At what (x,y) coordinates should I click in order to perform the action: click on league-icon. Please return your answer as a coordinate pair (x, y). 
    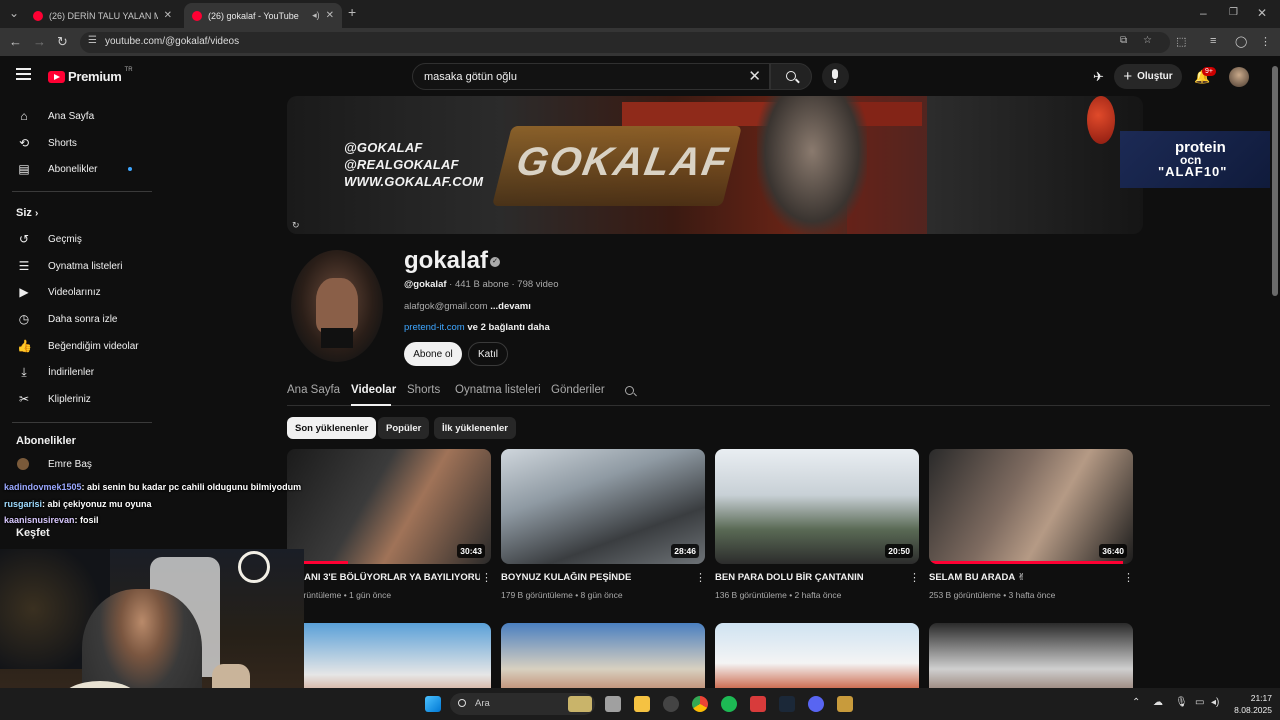
    Looking at the image, I should click on (845, 704).